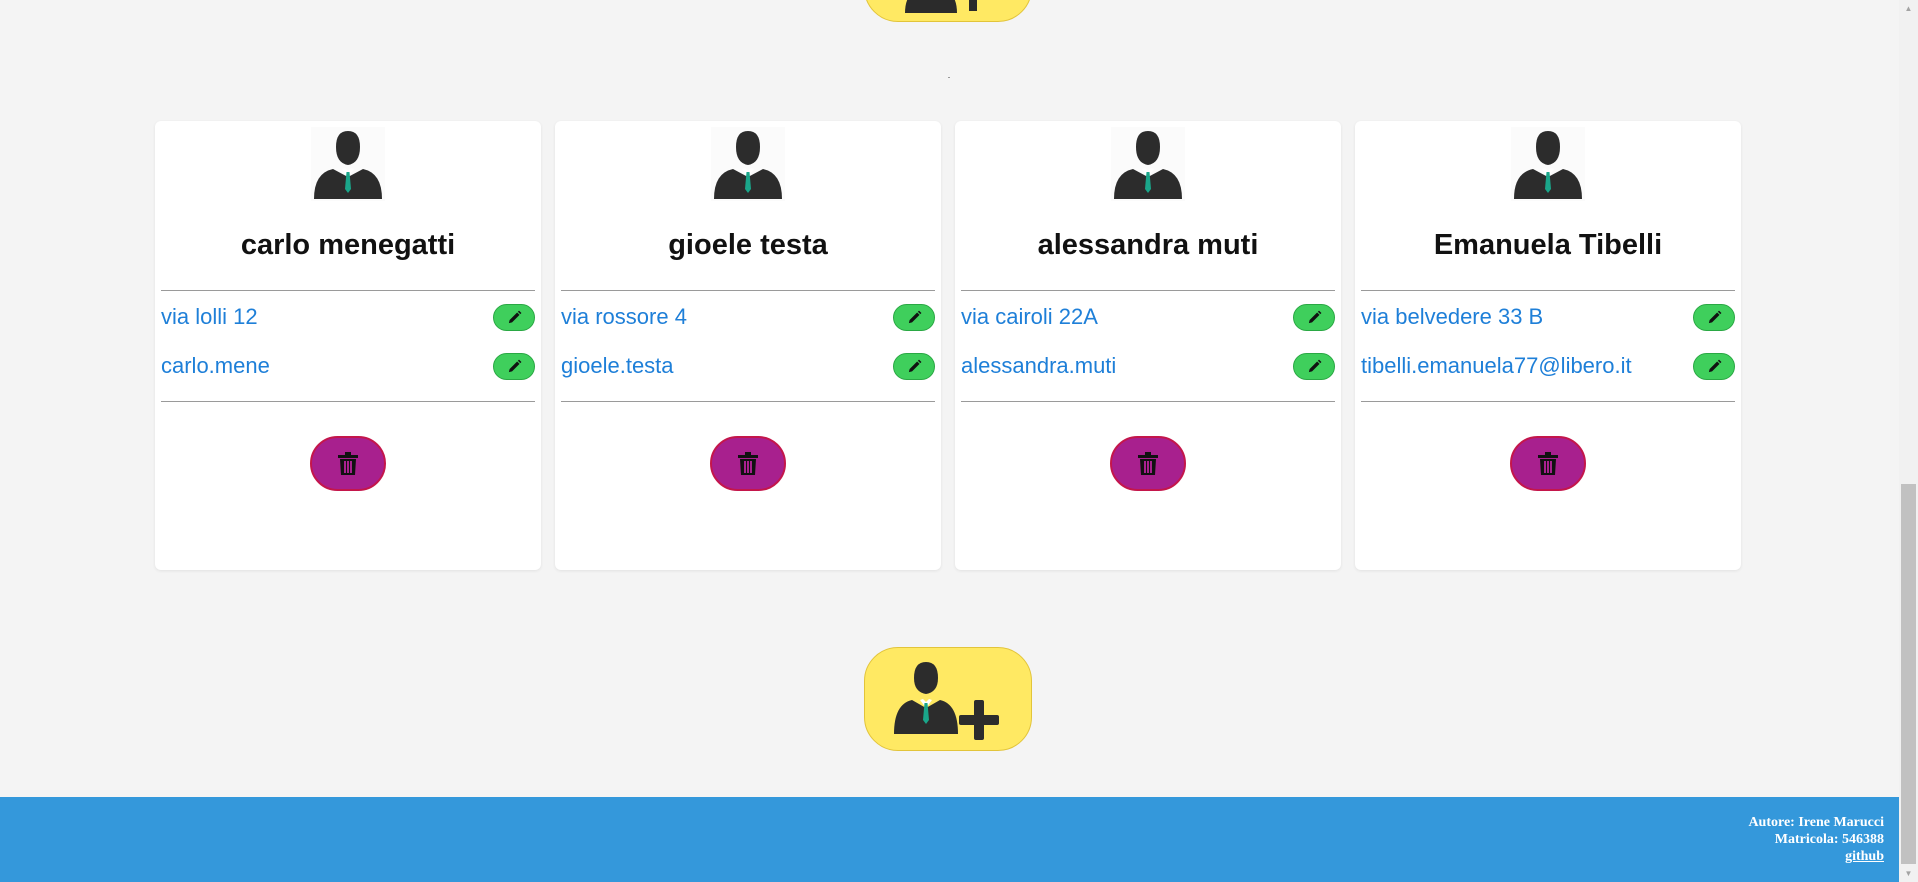 Image resolution: width=1918 pixels, height=882 pixels. Describe the element at coordinates (617, 366) in the screenshot. I see `contact-email: gioele.testa` at that location.